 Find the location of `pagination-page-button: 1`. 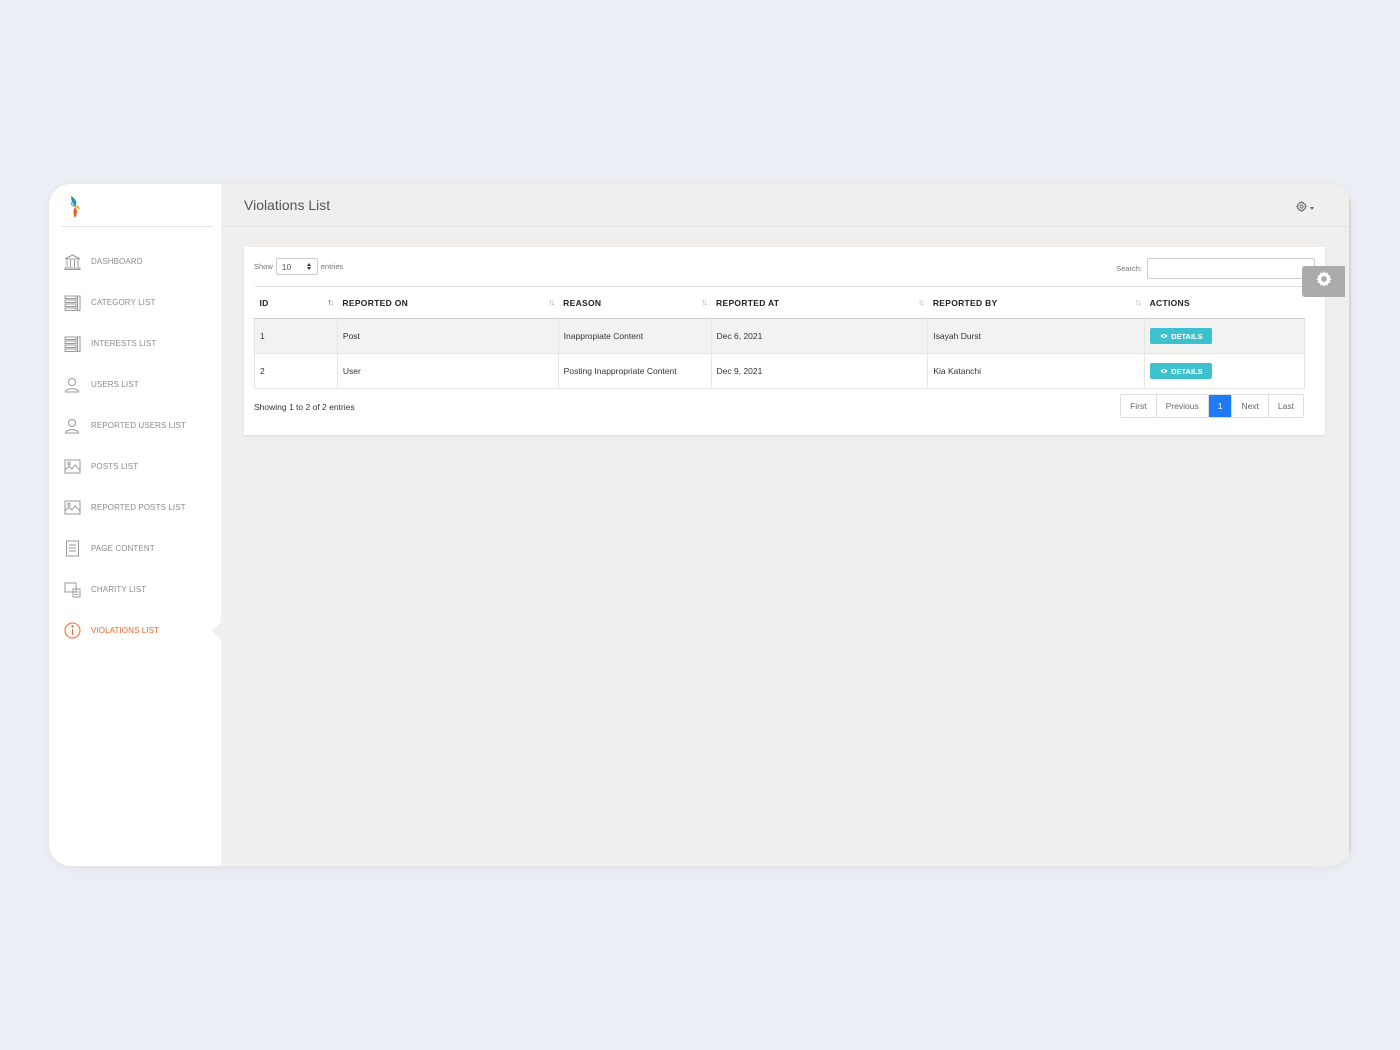

pagination-page-button: 1 is located at coordinates (1220, 406).